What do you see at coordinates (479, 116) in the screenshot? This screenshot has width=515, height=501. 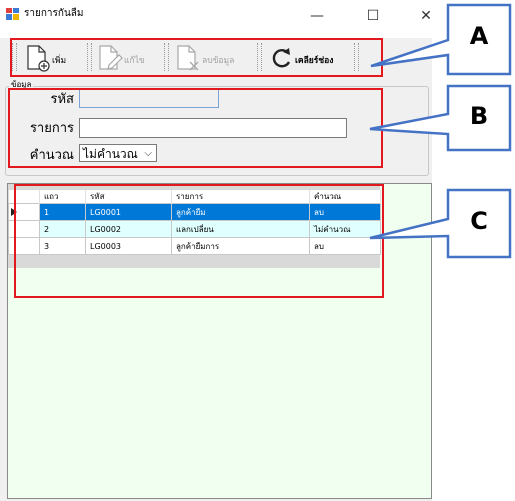 I see `callout-b-label: B` at bounding box center [479, 116].